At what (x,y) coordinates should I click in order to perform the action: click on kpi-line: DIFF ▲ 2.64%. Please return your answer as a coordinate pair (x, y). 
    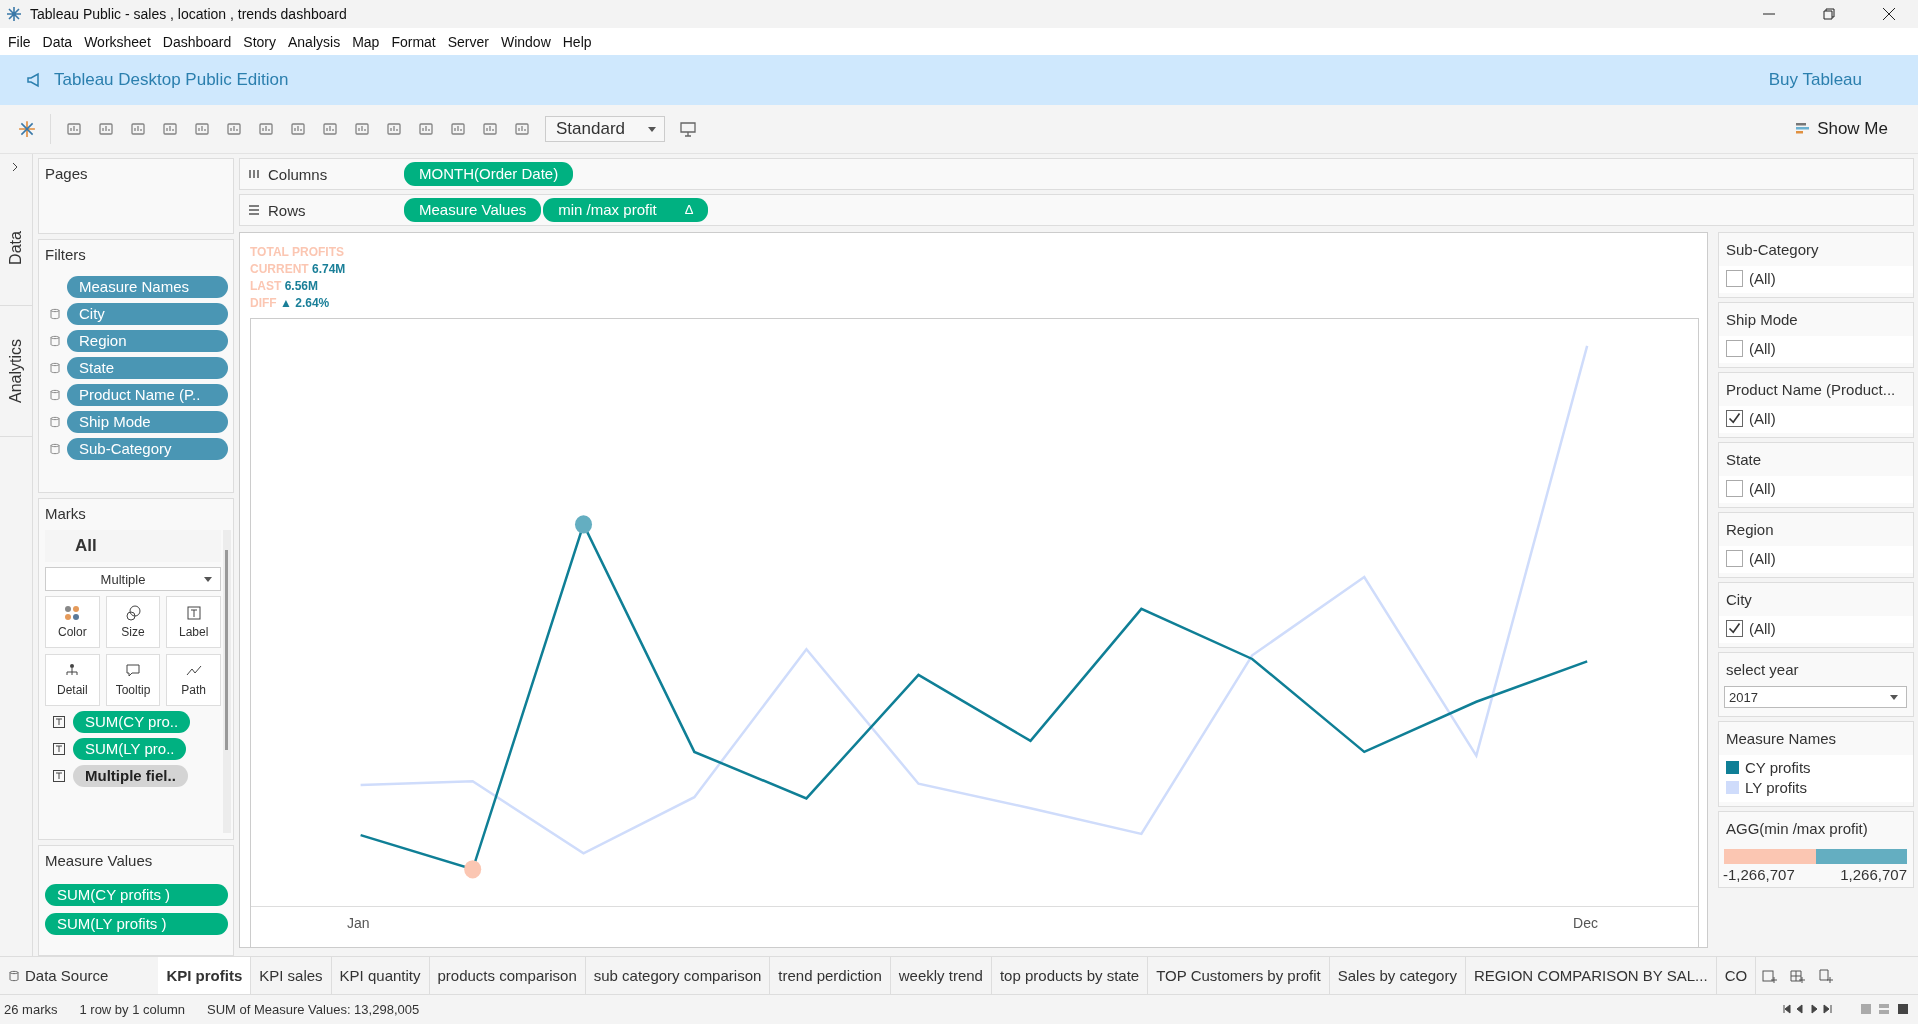
    Looking at the image, I should click on (290, 303).